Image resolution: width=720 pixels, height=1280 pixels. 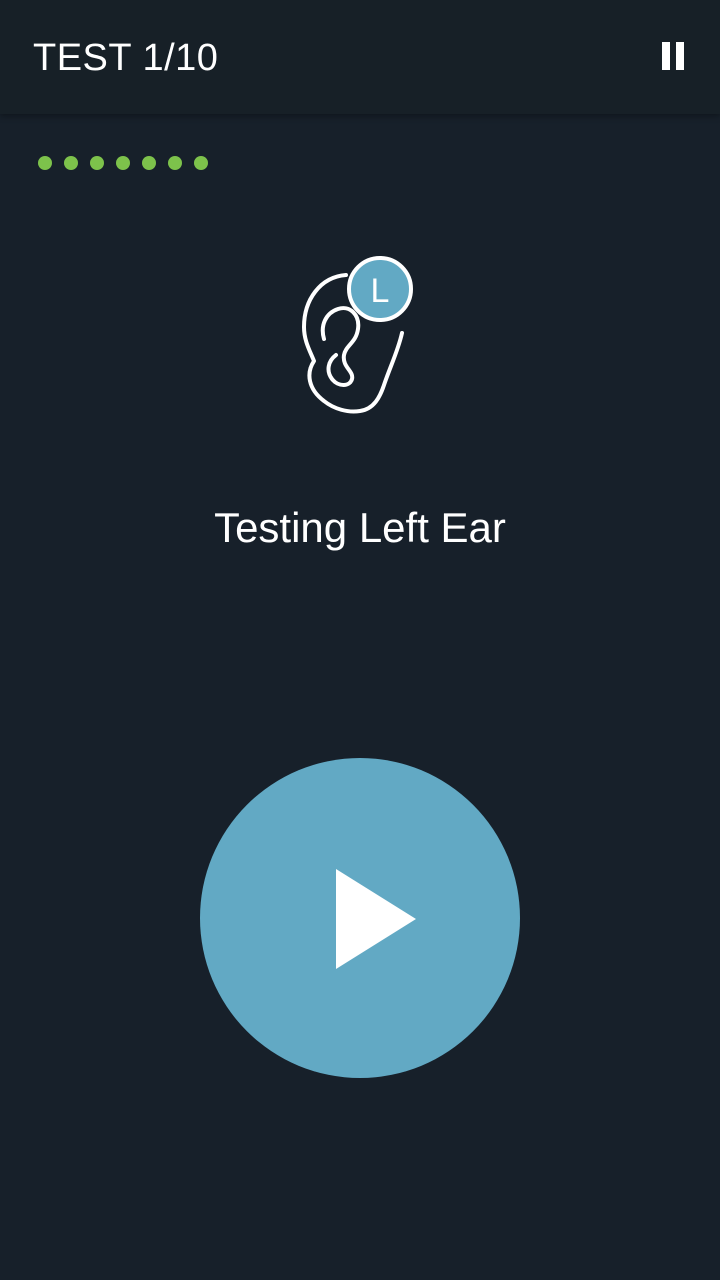 I want to click on testing-label: Testing Left Ear, so click(x=360, y=527).